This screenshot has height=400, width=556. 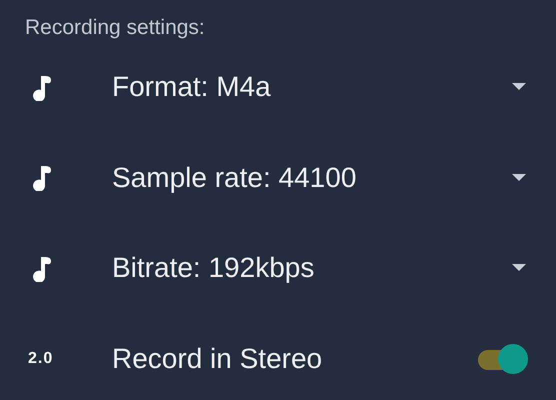 I want to click on toggle-switch, so click(x=503, y=358).